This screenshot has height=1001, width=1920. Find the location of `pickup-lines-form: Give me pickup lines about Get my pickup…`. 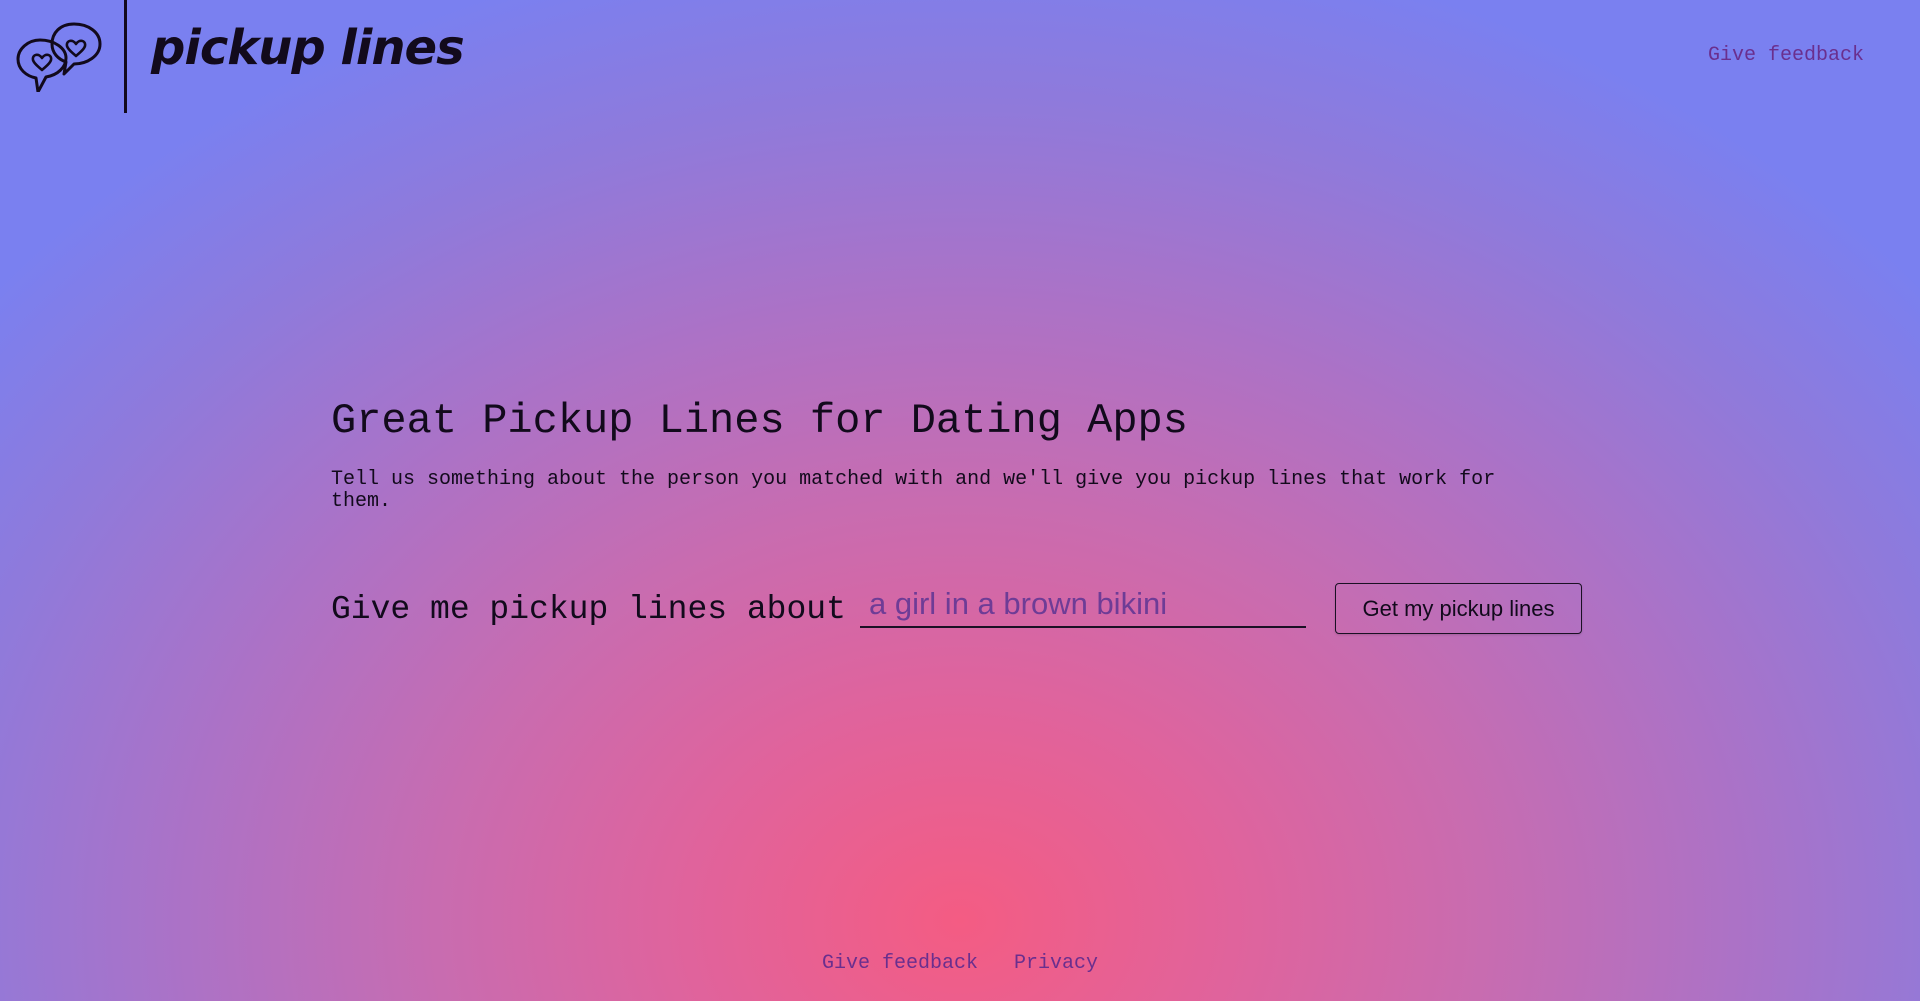

pickup-lines-form: Give me pickup lines about Get my pickup… is located at coordinates (961, 612).